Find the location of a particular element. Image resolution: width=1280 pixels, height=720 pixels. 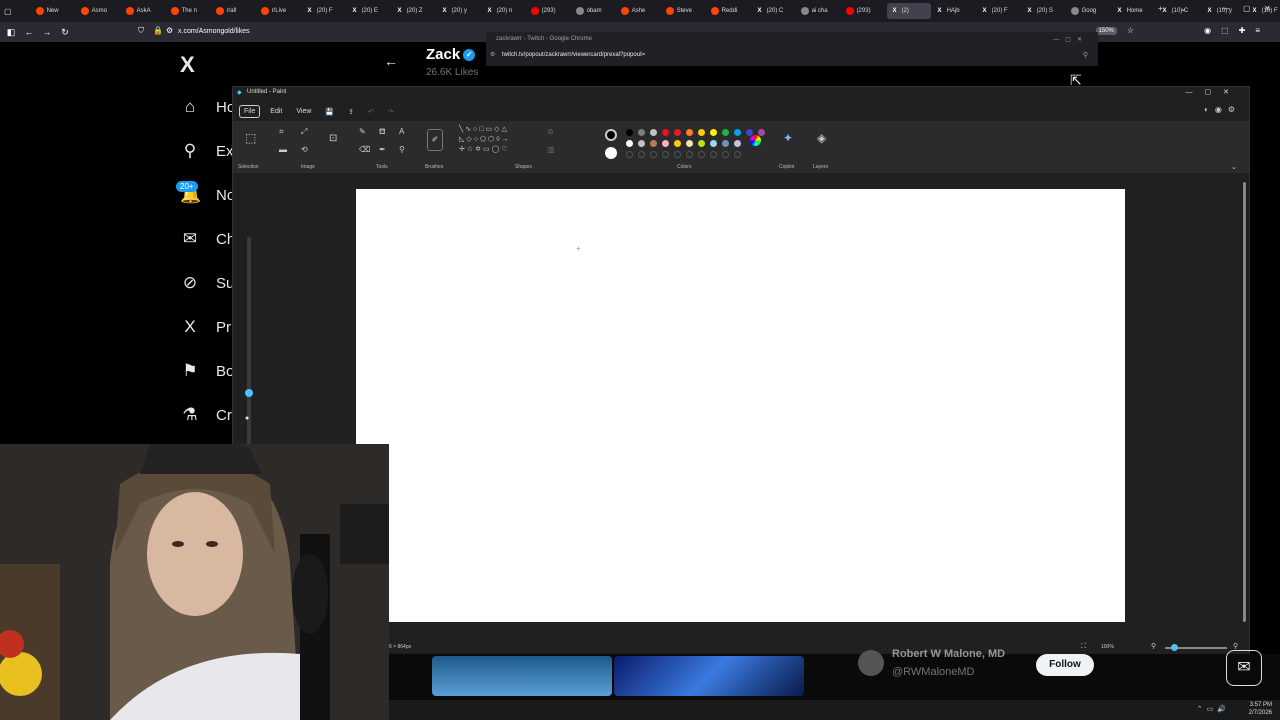

forward-icon: → is located at coordinates (47, 32).